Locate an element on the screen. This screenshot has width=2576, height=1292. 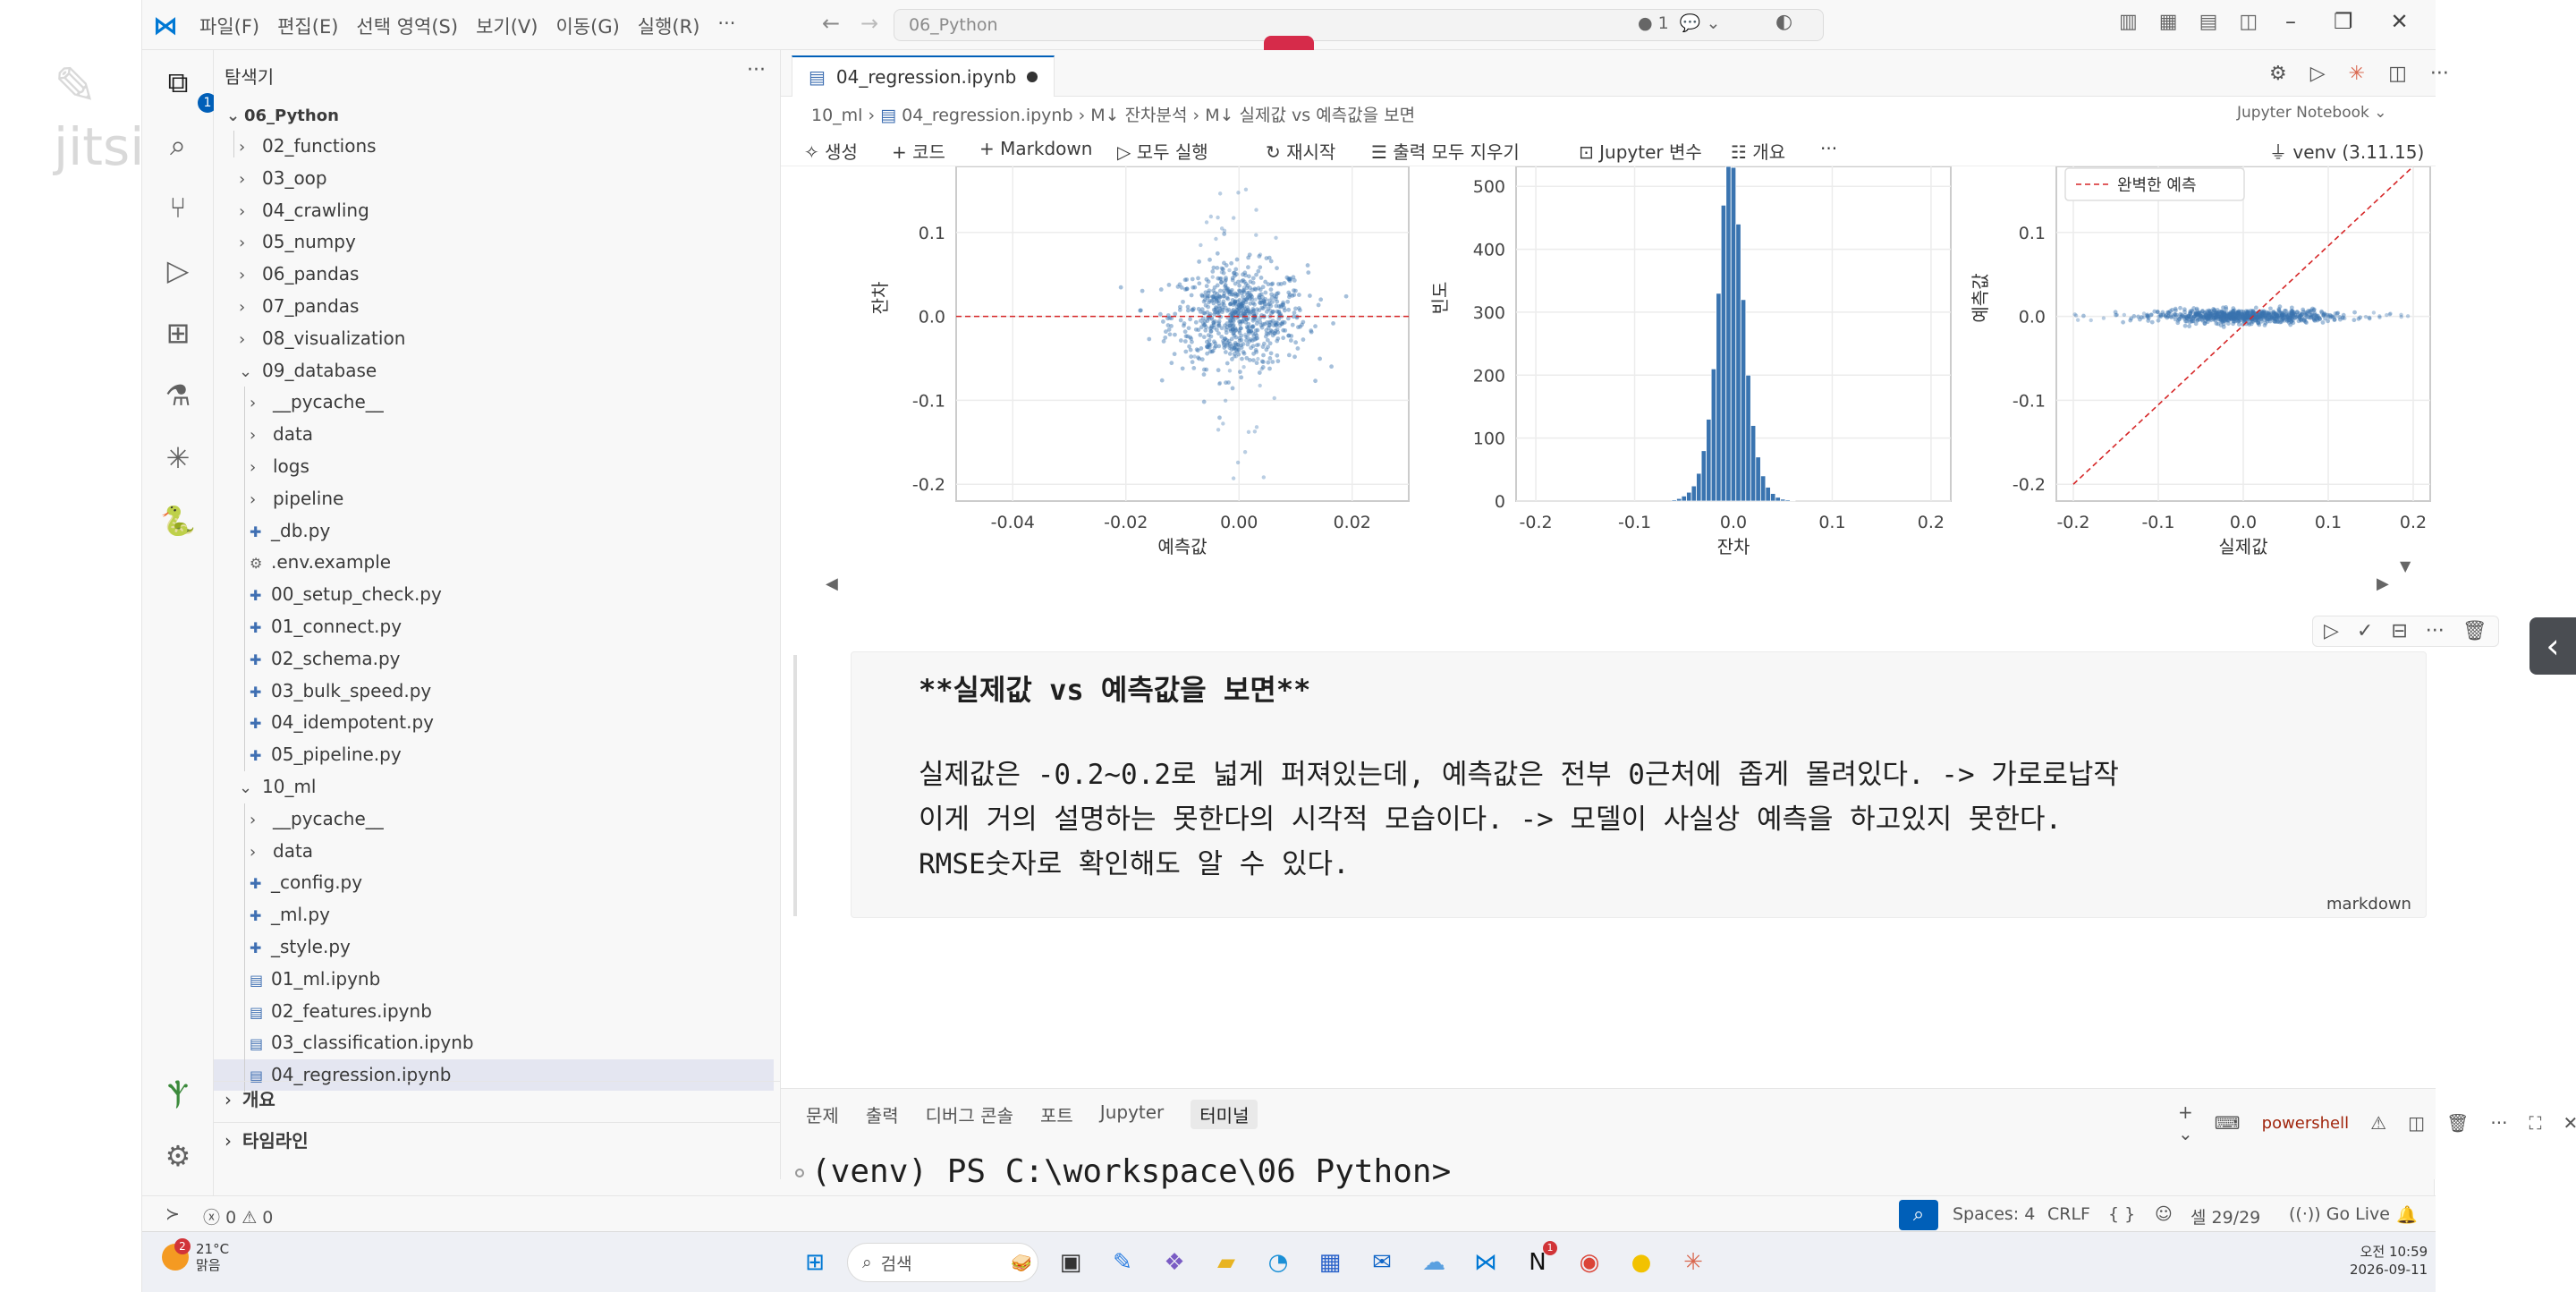
chevron-left-icon: ‹ is located at coordinates (2552, 646).